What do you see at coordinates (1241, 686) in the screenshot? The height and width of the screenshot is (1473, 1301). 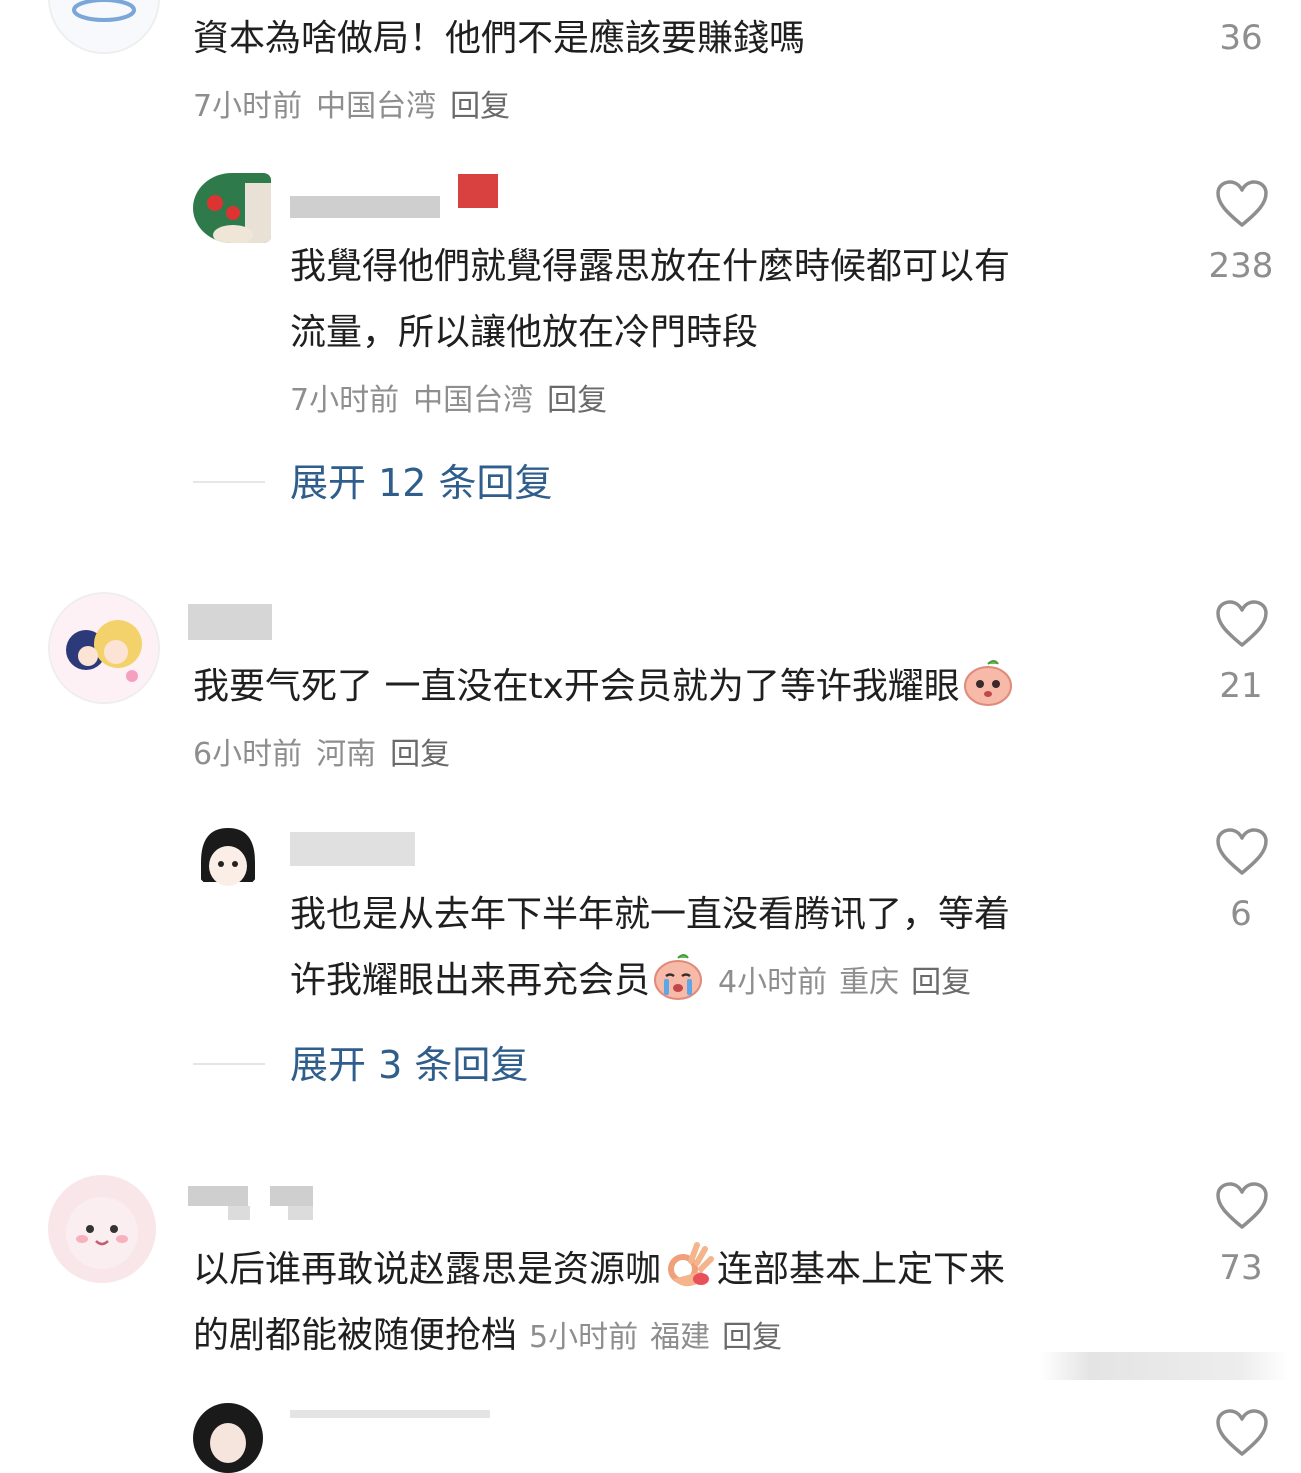 I see `like-count: 21` at bounding box center [1241, 686].